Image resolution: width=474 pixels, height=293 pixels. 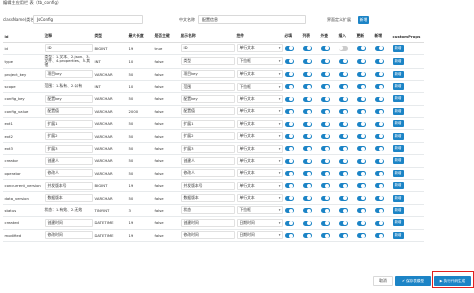 I want to click on control-select: 下拉框 ▾, so click(x=259, y=210).